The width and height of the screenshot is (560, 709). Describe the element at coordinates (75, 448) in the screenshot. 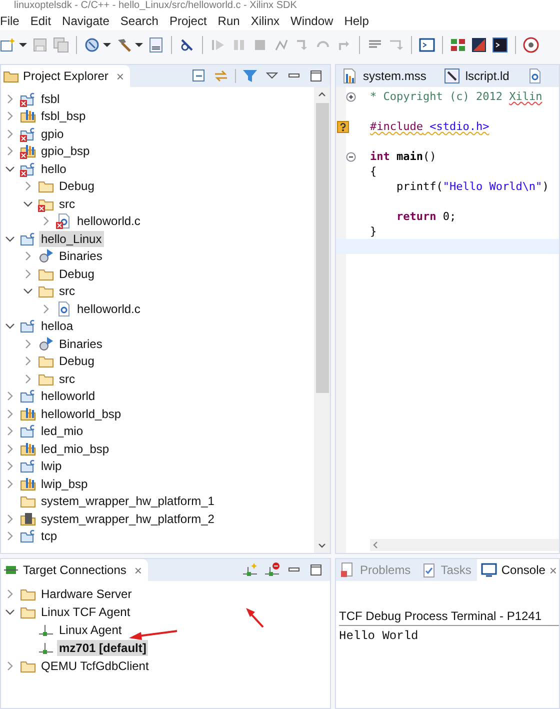

I see `tree-item: led_mio_bsp` at that location.